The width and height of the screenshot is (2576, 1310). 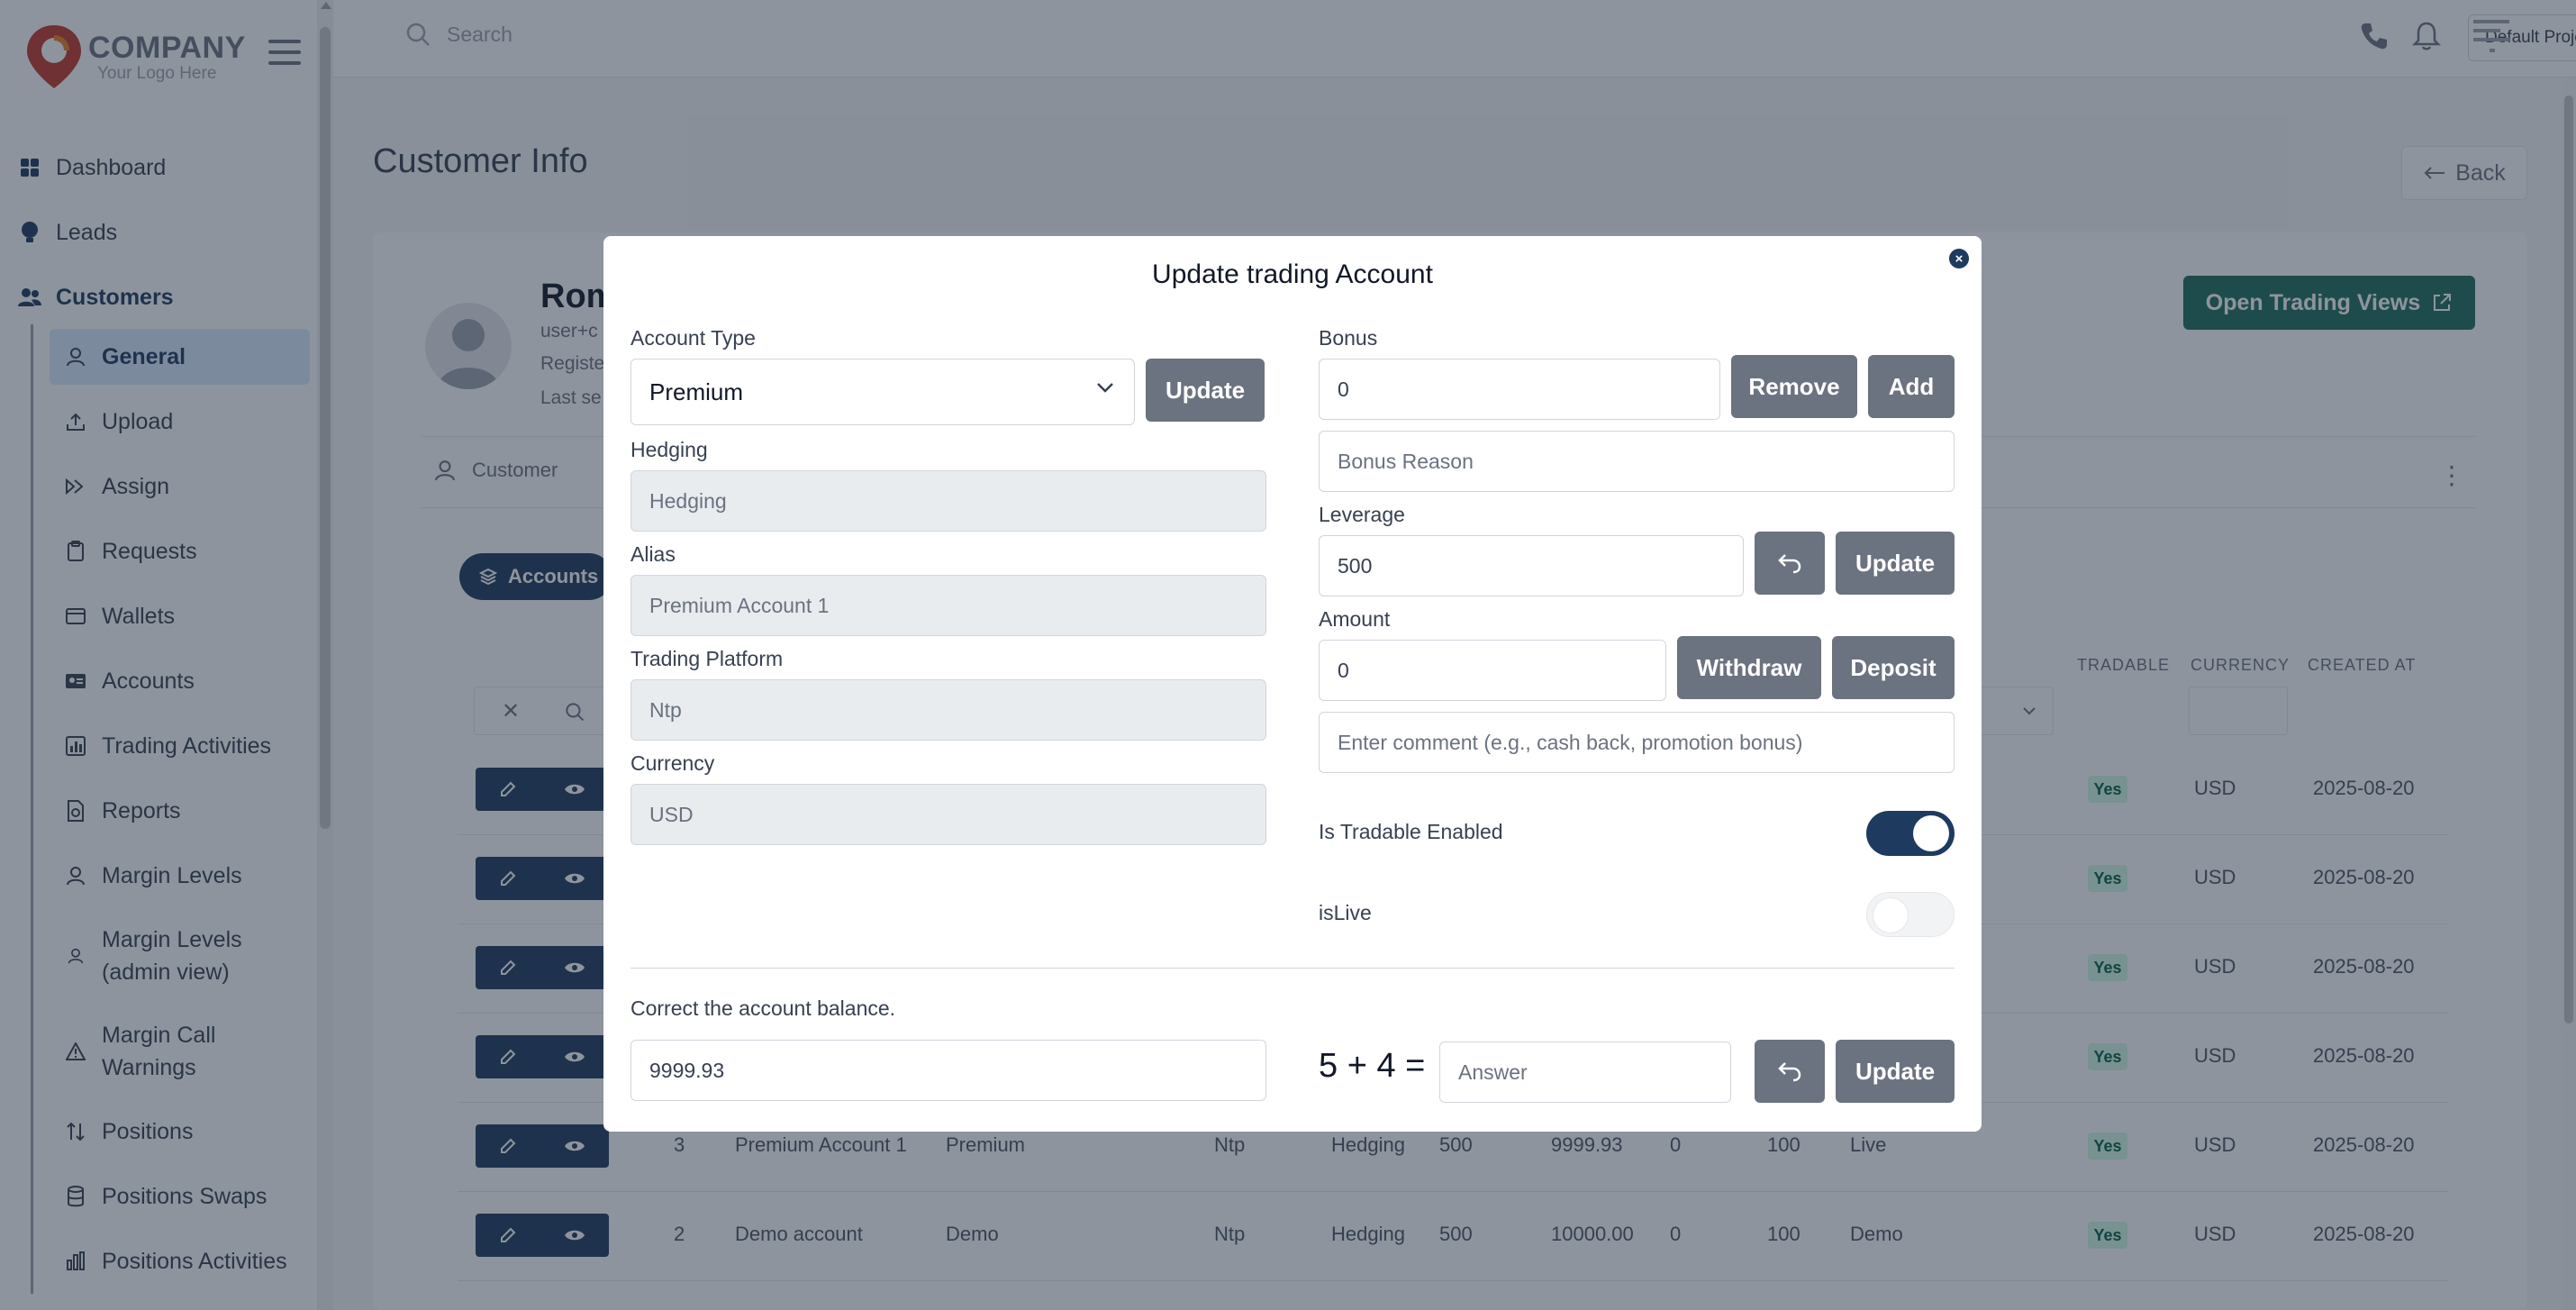 I want to click on amount-label: Amount, so click(x=1355, y=619).